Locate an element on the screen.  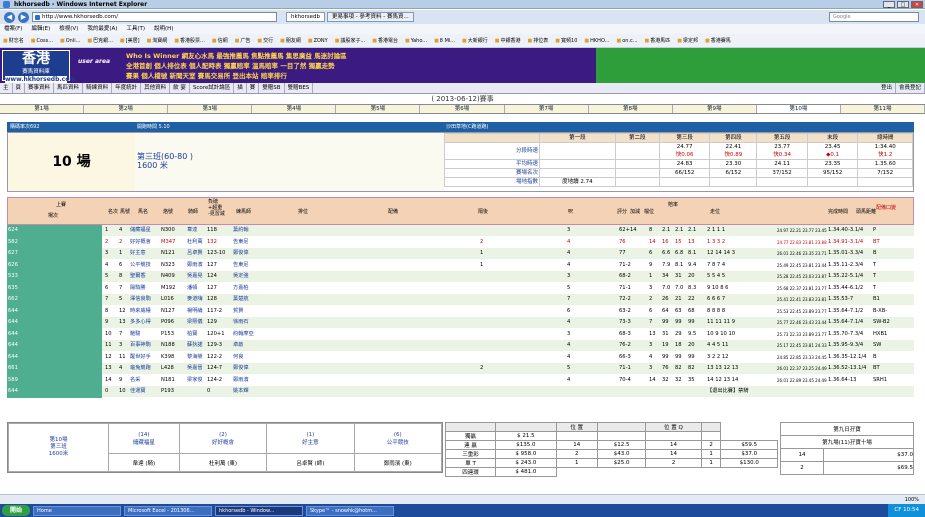
menu-view: 檢視(V) is located at coordinates (68, 29).